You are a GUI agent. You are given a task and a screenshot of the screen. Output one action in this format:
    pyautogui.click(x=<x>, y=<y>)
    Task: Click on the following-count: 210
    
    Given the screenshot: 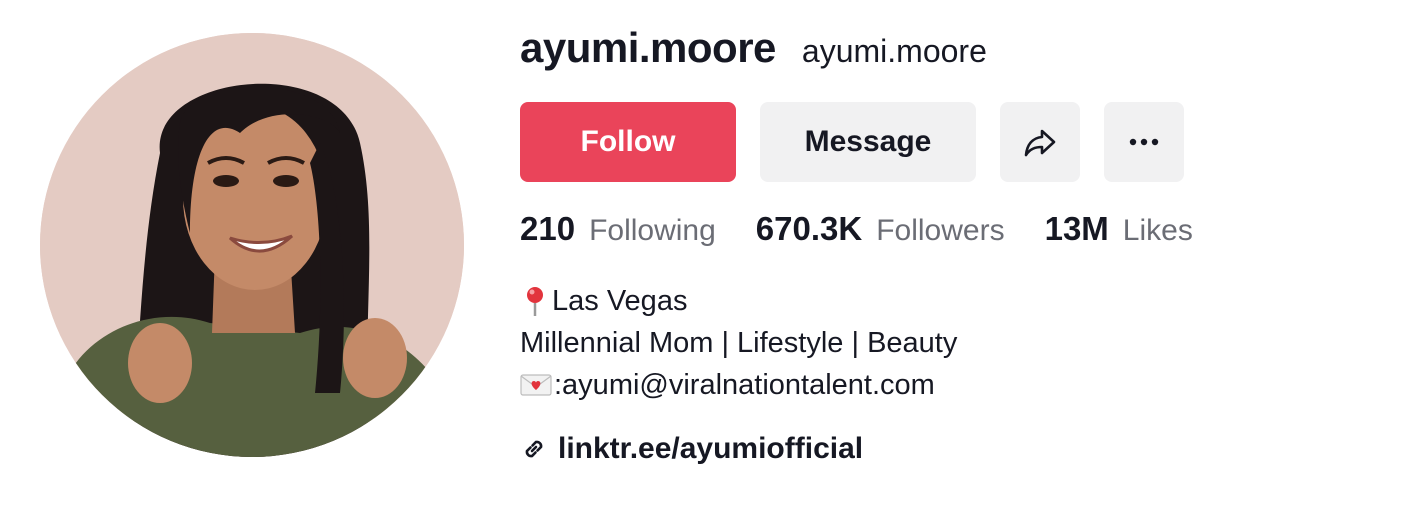 What is the action you would take?
    pyautogui.click(x=548, y=228)
    